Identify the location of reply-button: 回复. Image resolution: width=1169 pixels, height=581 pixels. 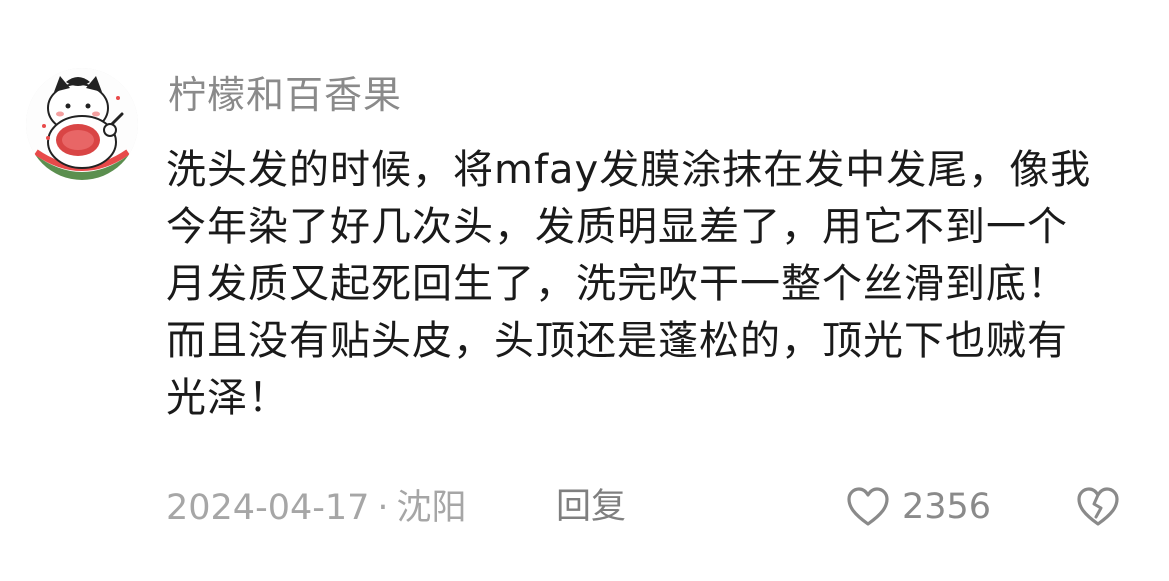
(591, 507).